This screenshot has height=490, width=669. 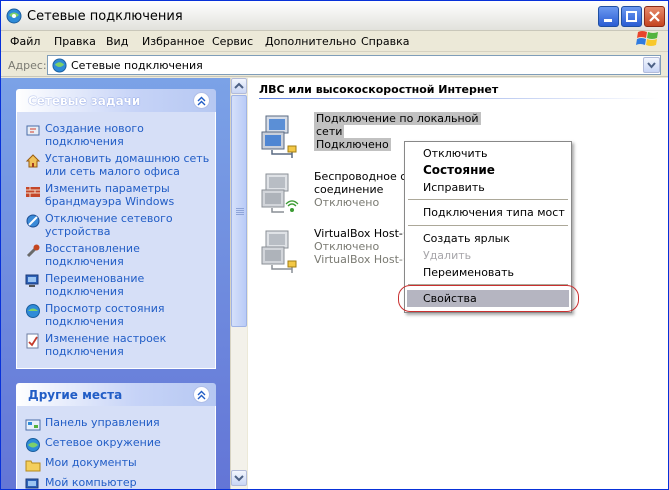 I want to click on ctx-label: Исправить, so click(x=454, y=187).